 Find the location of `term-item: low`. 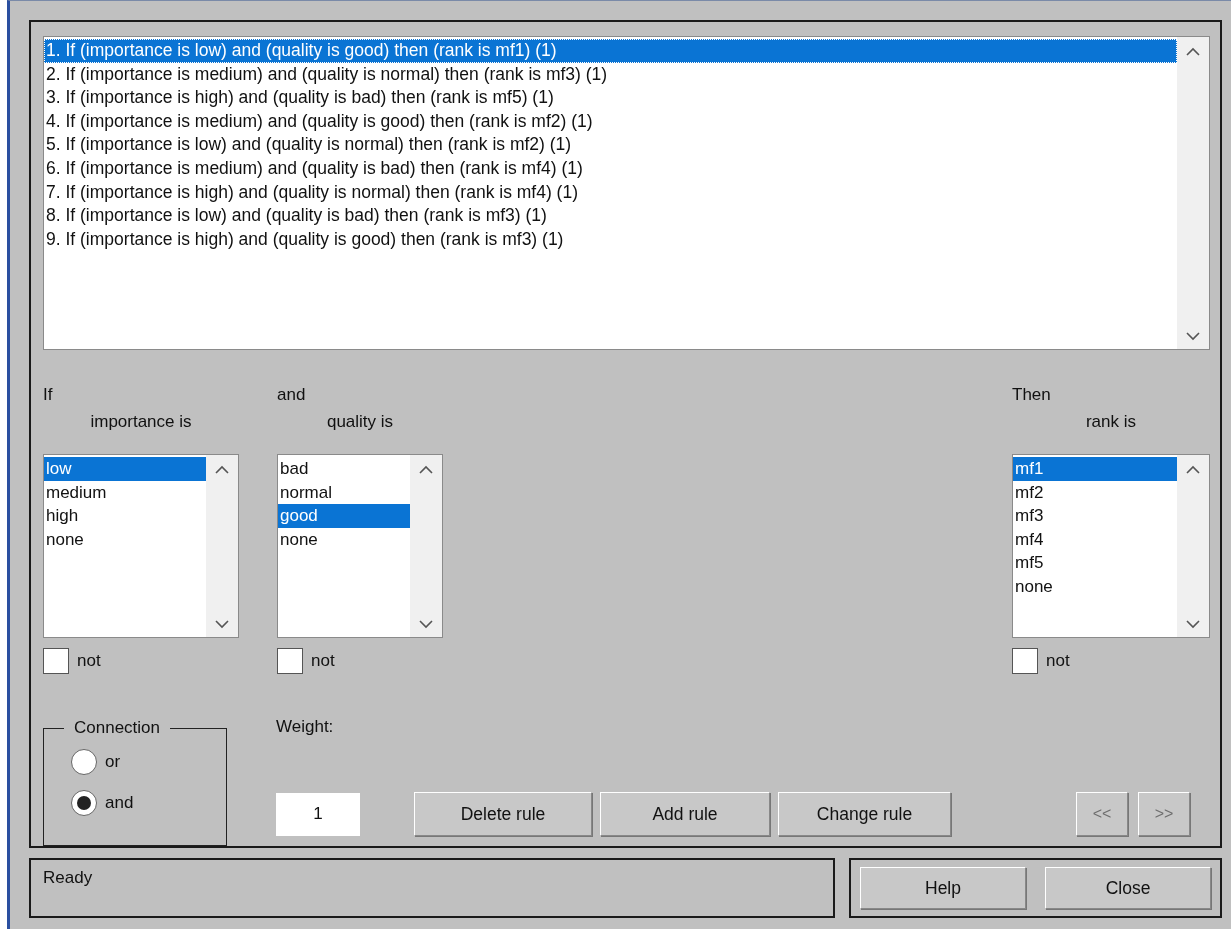

term-item: low is located at coordinates (125, 469).